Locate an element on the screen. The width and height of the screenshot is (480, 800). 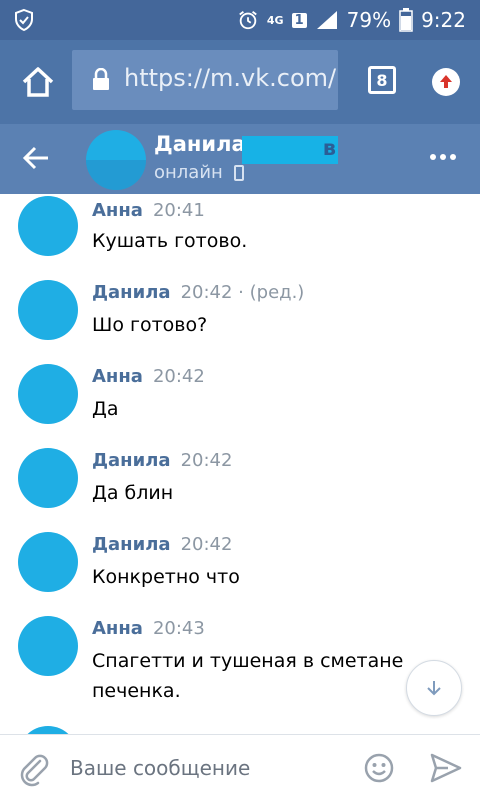
back-arrow-icon is located at coordinates (36, 158).